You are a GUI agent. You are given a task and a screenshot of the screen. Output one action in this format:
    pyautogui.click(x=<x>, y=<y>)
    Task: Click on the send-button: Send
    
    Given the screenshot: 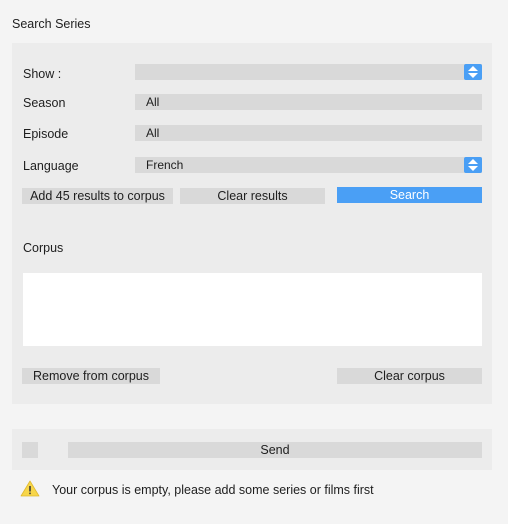 What is the action you would take?
    pyautogui.click(x=275, y=450)
    